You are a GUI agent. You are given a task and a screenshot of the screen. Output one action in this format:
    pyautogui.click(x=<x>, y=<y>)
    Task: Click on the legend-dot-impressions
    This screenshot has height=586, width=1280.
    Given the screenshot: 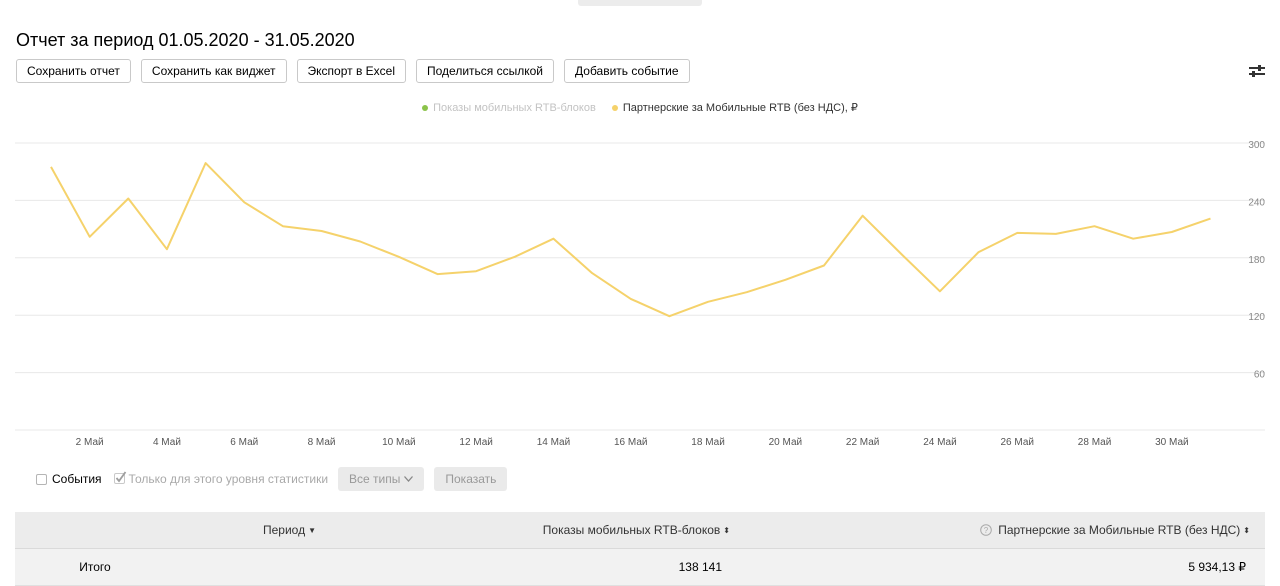 What is the action you would take?
    pyautogui.click(x=425, y=107)
    